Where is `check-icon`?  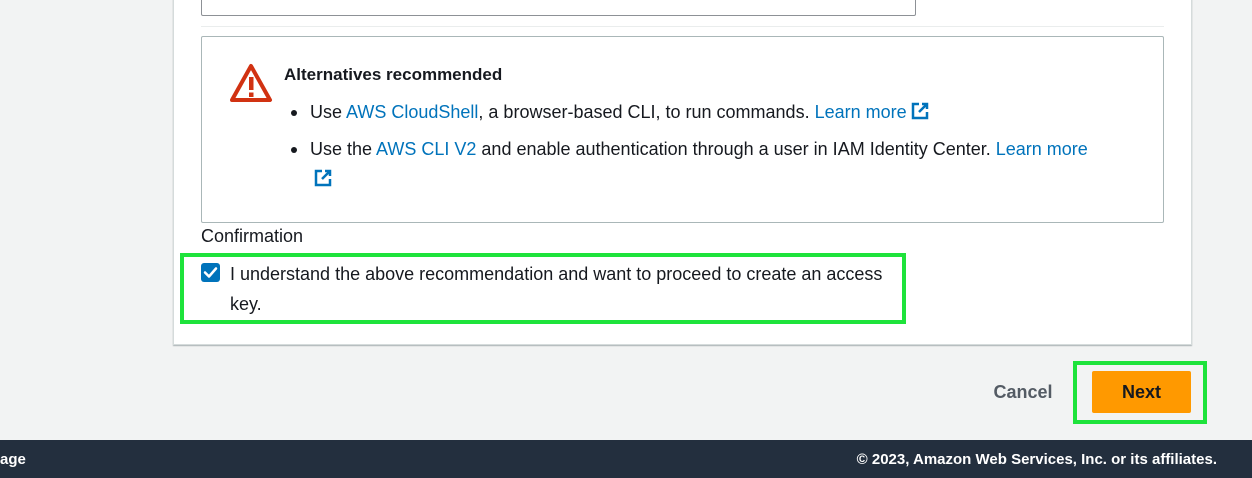
check-icon is located at coordinates (210, 272).